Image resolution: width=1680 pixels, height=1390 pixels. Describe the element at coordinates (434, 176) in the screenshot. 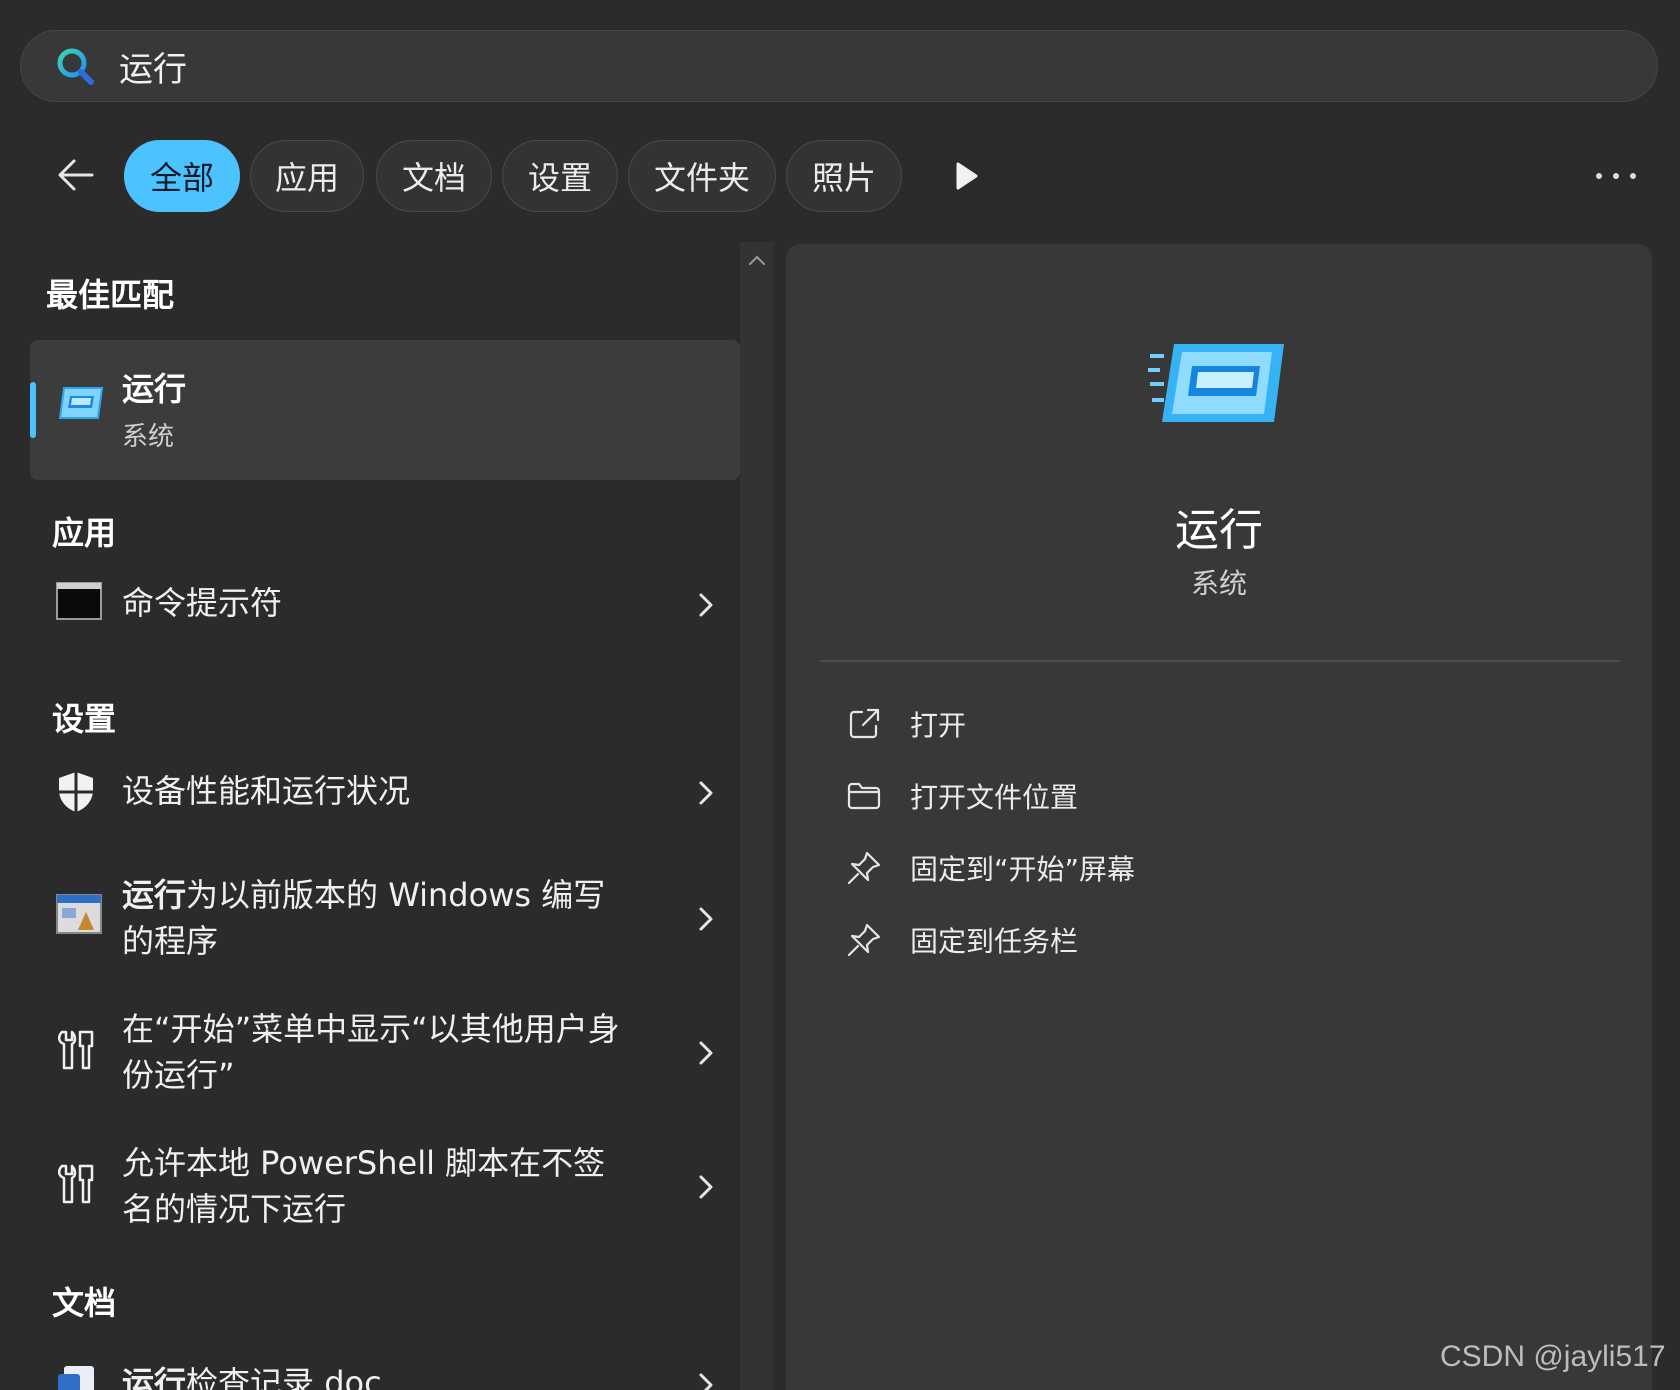

I see `tab-documents: 文档` at that location.